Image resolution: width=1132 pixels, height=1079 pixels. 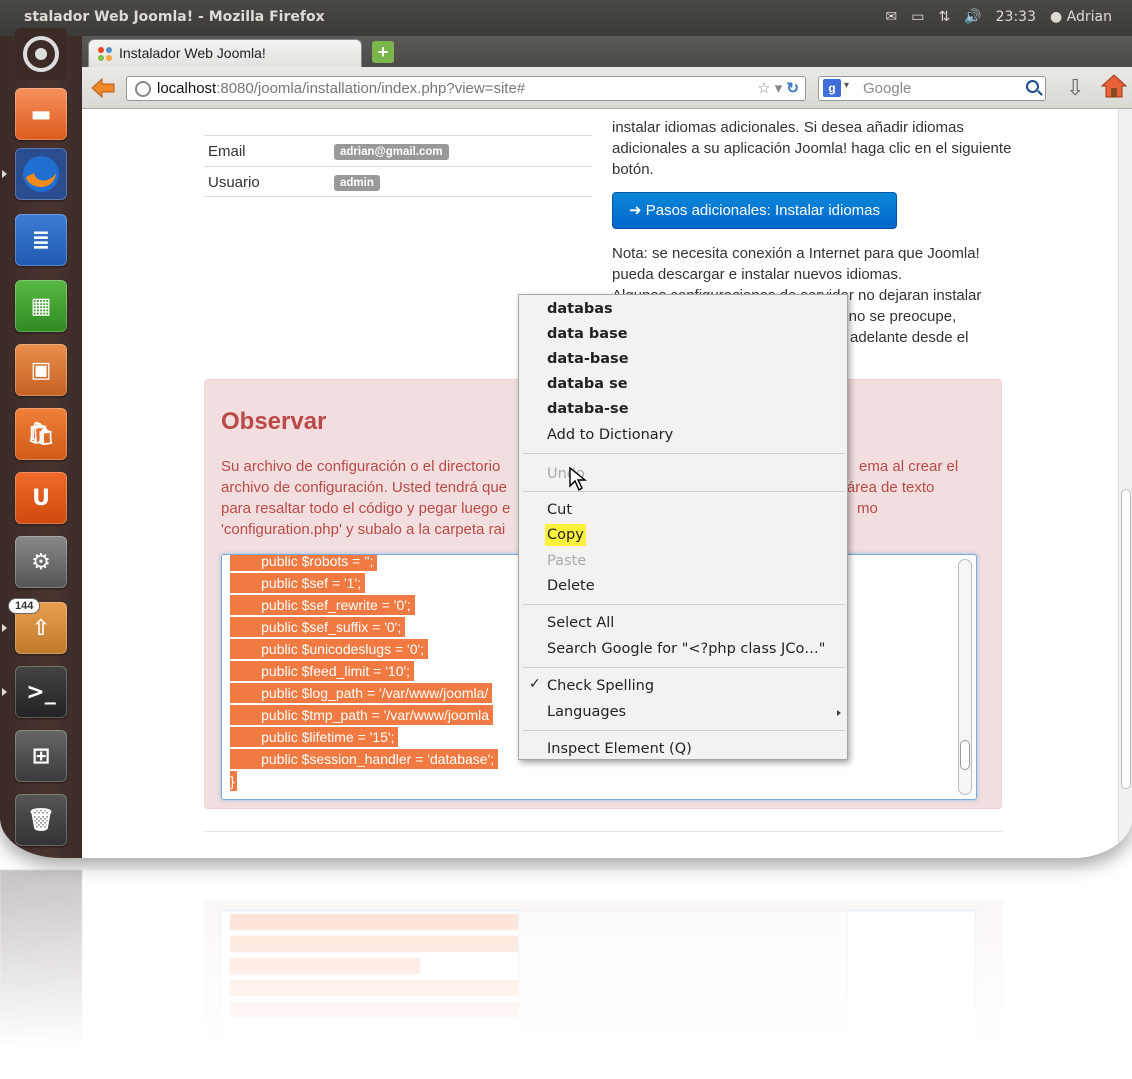 I want to click on alert-line: ema al crear el, so click(x=909, y=466).